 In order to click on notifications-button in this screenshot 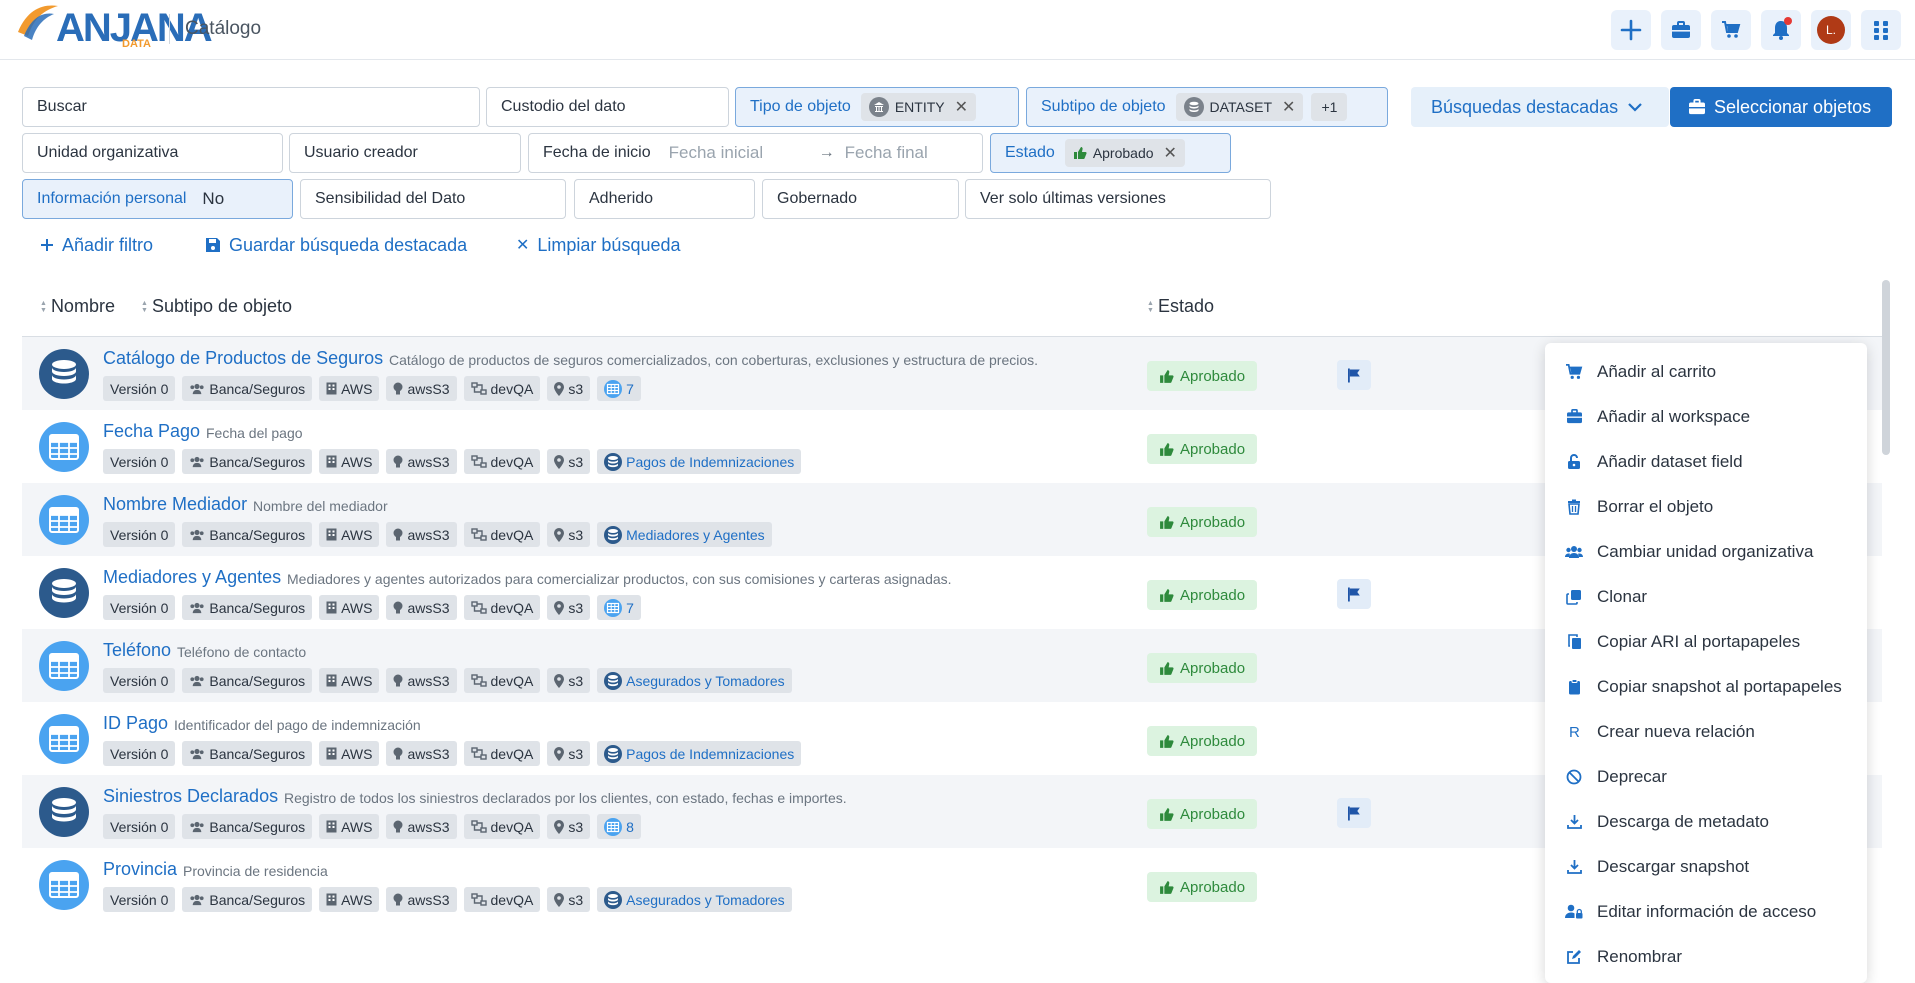, I will do `click(1781, 30)`.